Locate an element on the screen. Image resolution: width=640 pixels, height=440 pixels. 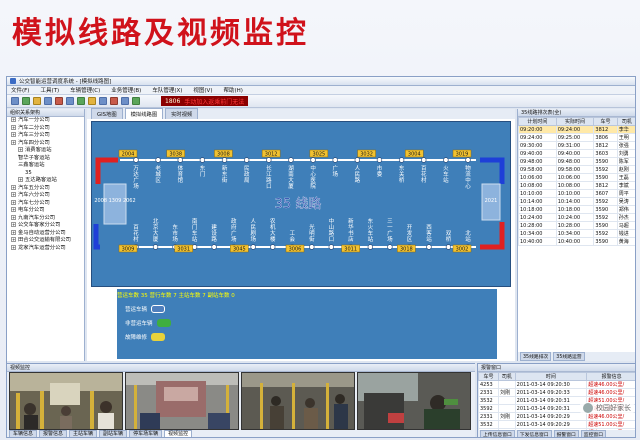
alarm-bottom-tab: 下发信息窗口 is located at coordinates (534, 433).